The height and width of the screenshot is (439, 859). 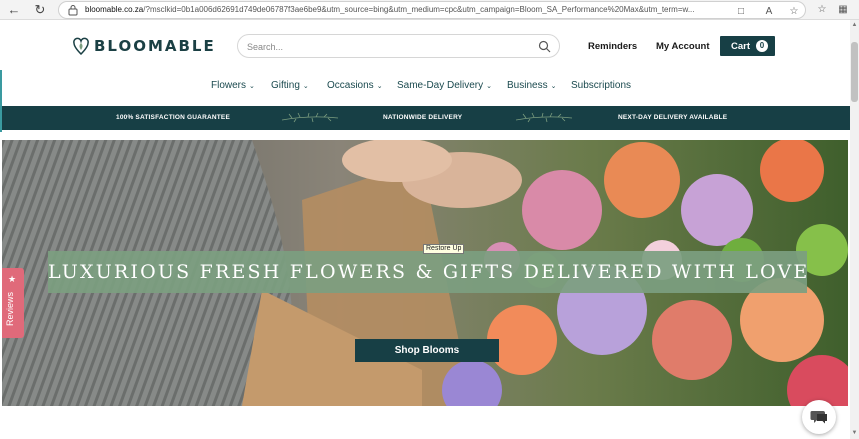 What do you see at coordinates (12, 279) in the screenshot?
I see `star-icon: ★` at bounding box center [12, 279].